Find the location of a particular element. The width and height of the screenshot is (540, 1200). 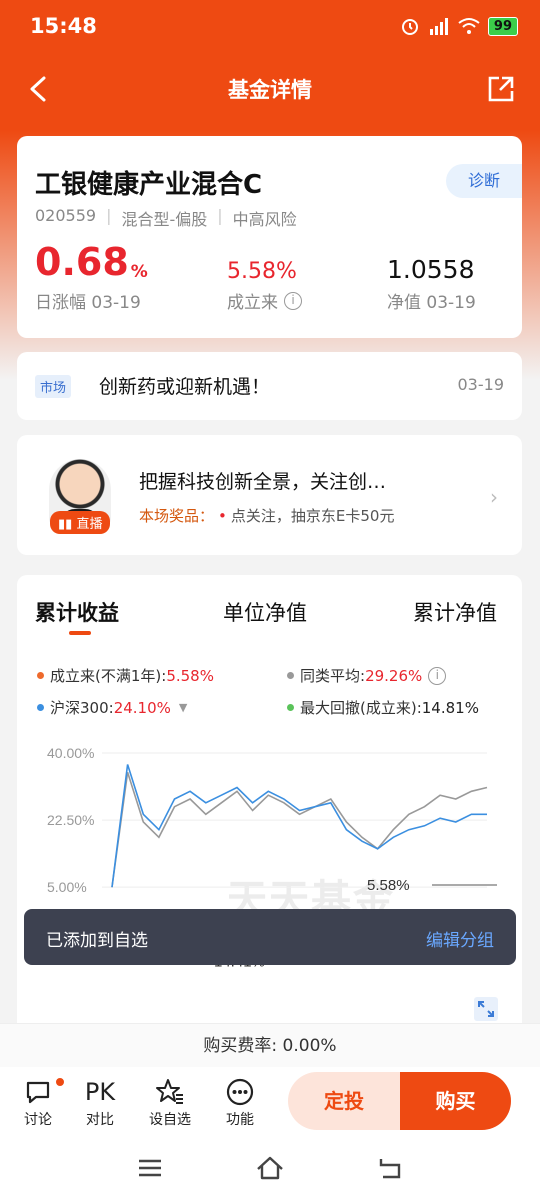

wifi-icon is located at coordinates (469, 26).